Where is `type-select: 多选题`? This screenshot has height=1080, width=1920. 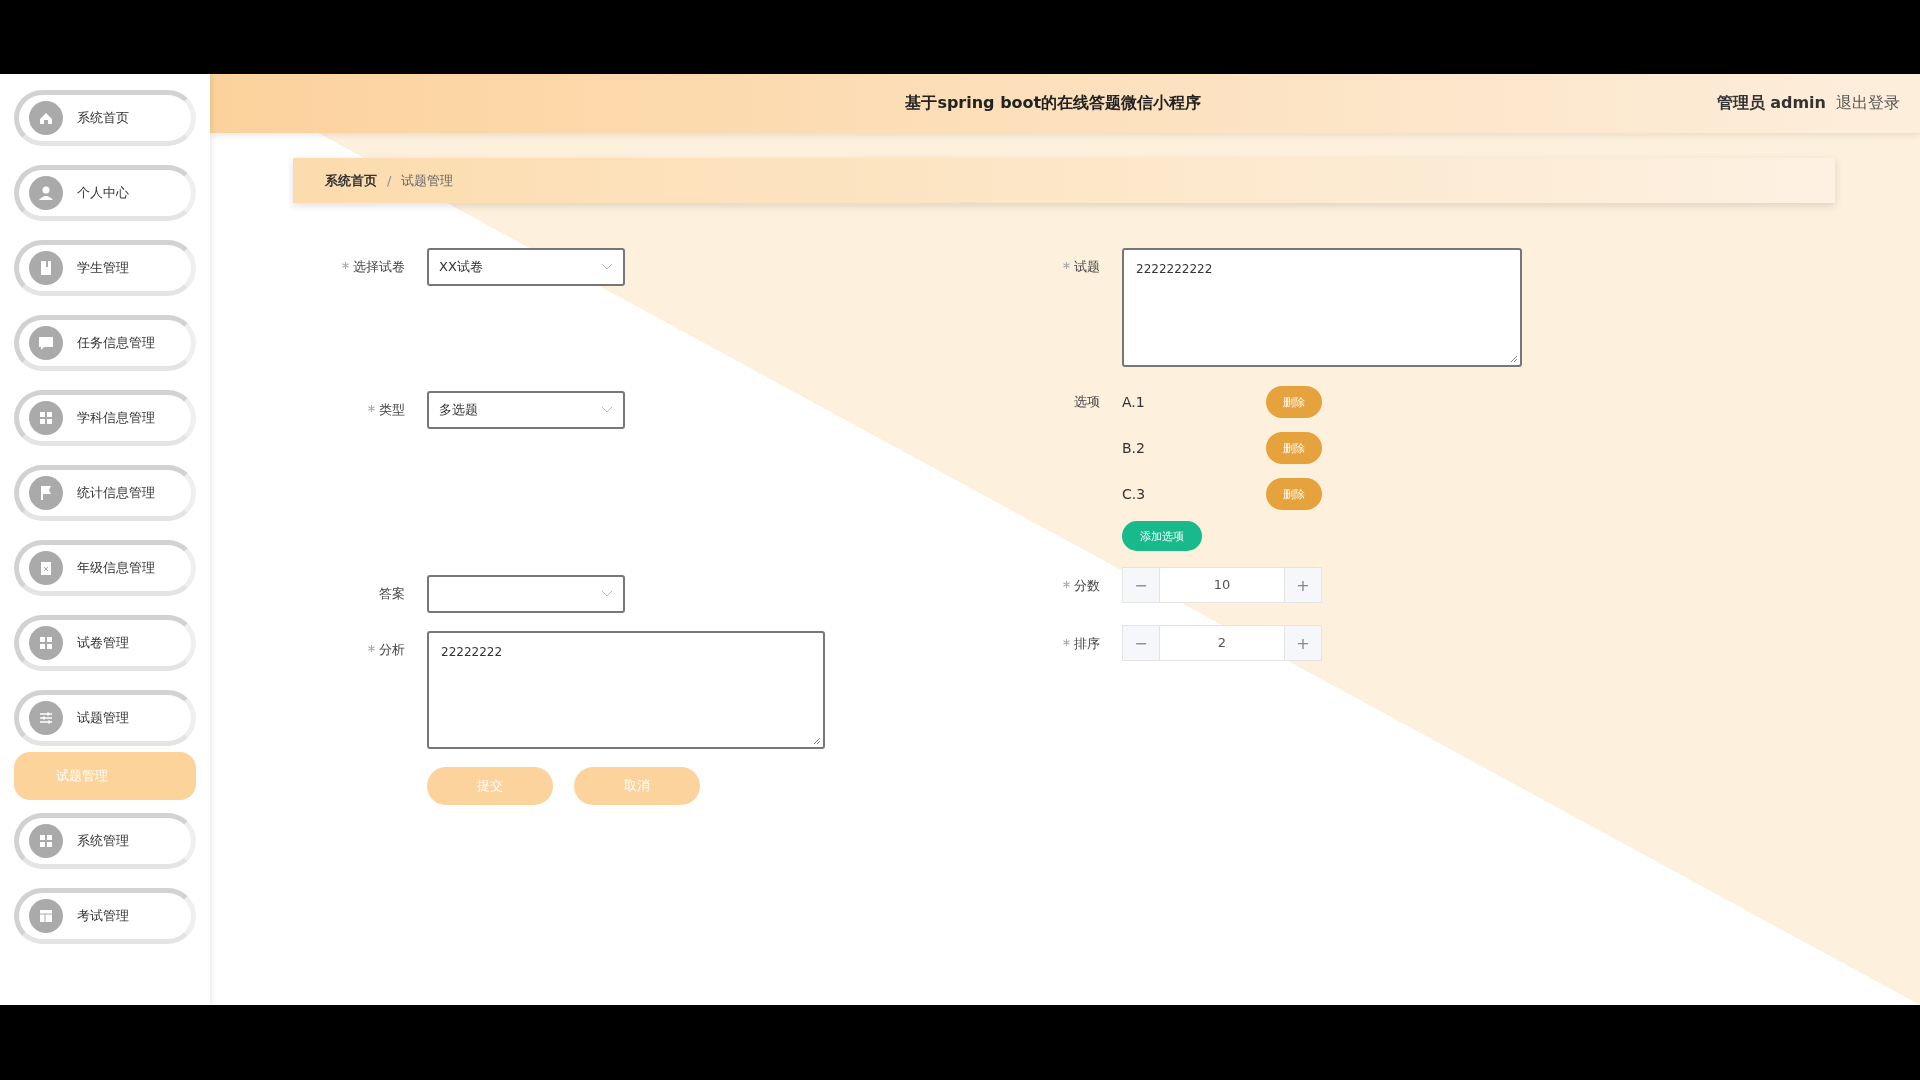 type-select: 多选题 is located at coordinates (526, 410).